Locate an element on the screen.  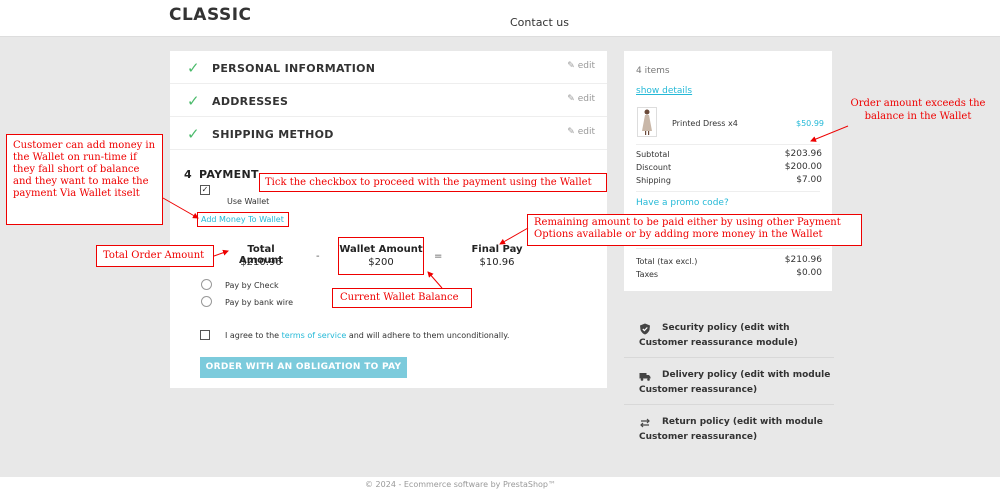
arrow-exceeds is located at coordinates (829, 133).